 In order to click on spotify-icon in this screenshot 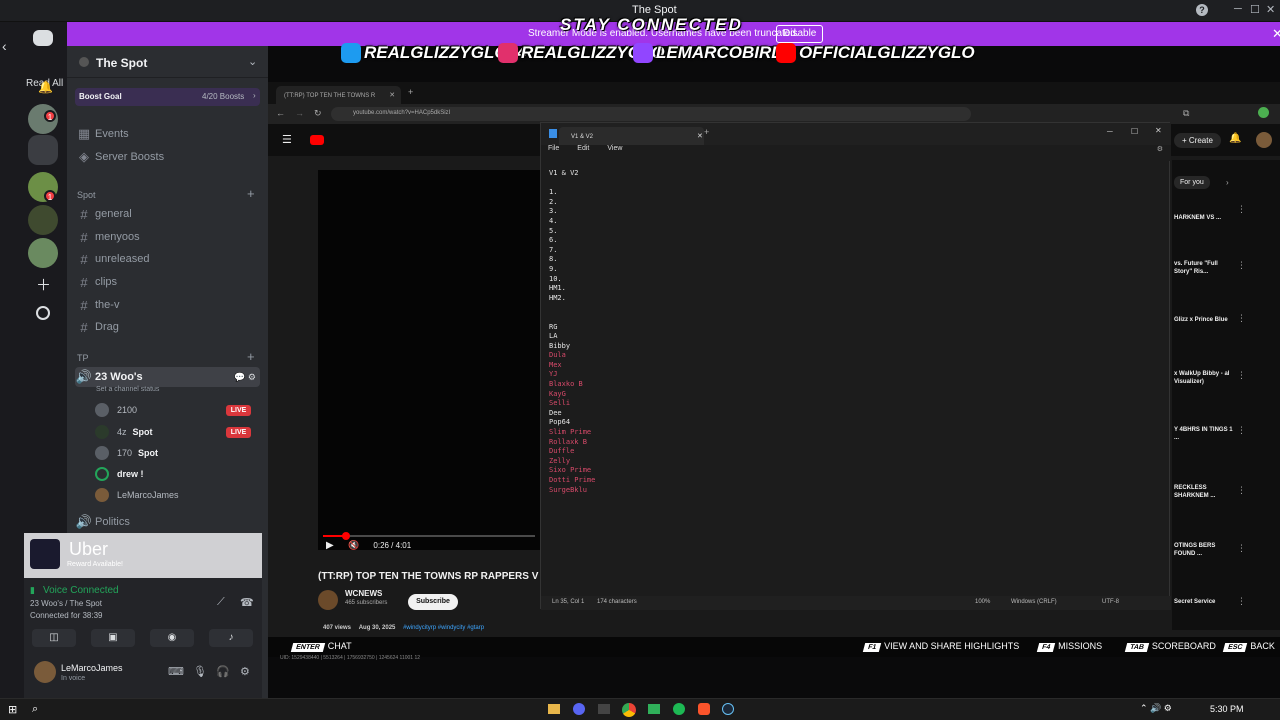, I will do `click(679, 709)`.